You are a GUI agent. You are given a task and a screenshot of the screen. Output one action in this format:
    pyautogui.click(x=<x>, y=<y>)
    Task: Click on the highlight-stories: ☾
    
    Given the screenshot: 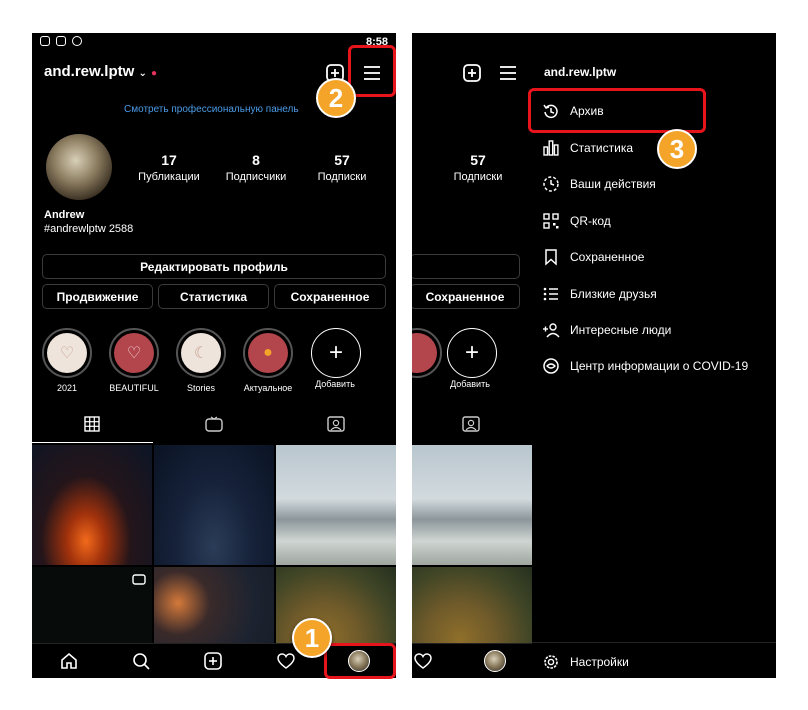 What is the action you would take?
    pyautogui.click(x=201, y=353)
    